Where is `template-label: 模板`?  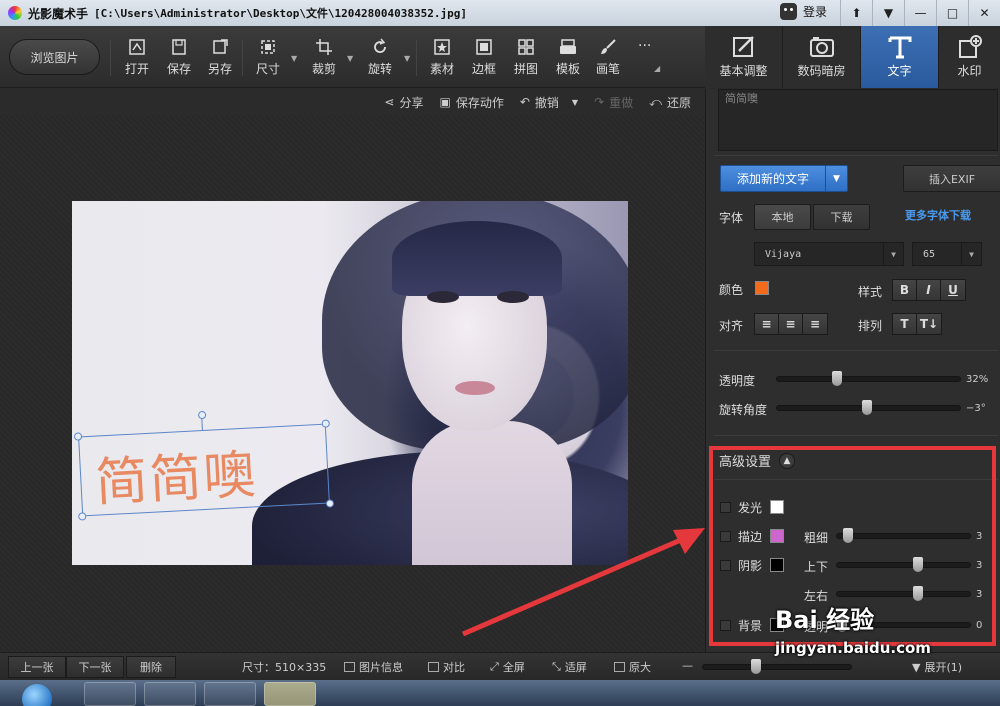
template-label: 模板 is located at coordinates (567, 69).